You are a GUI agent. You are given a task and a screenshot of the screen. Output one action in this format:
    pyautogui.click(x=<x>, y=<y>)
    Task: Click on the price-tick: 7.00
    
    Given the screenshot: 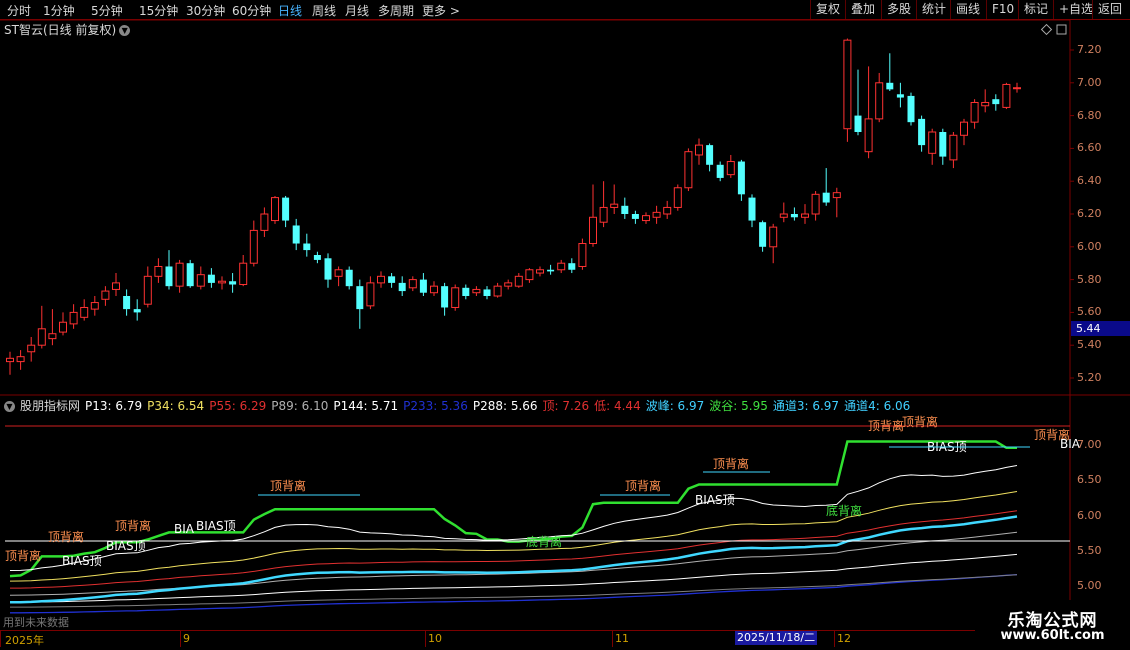 What is the action you would take?
    pyautogui.click(x=1089, y=82)
    